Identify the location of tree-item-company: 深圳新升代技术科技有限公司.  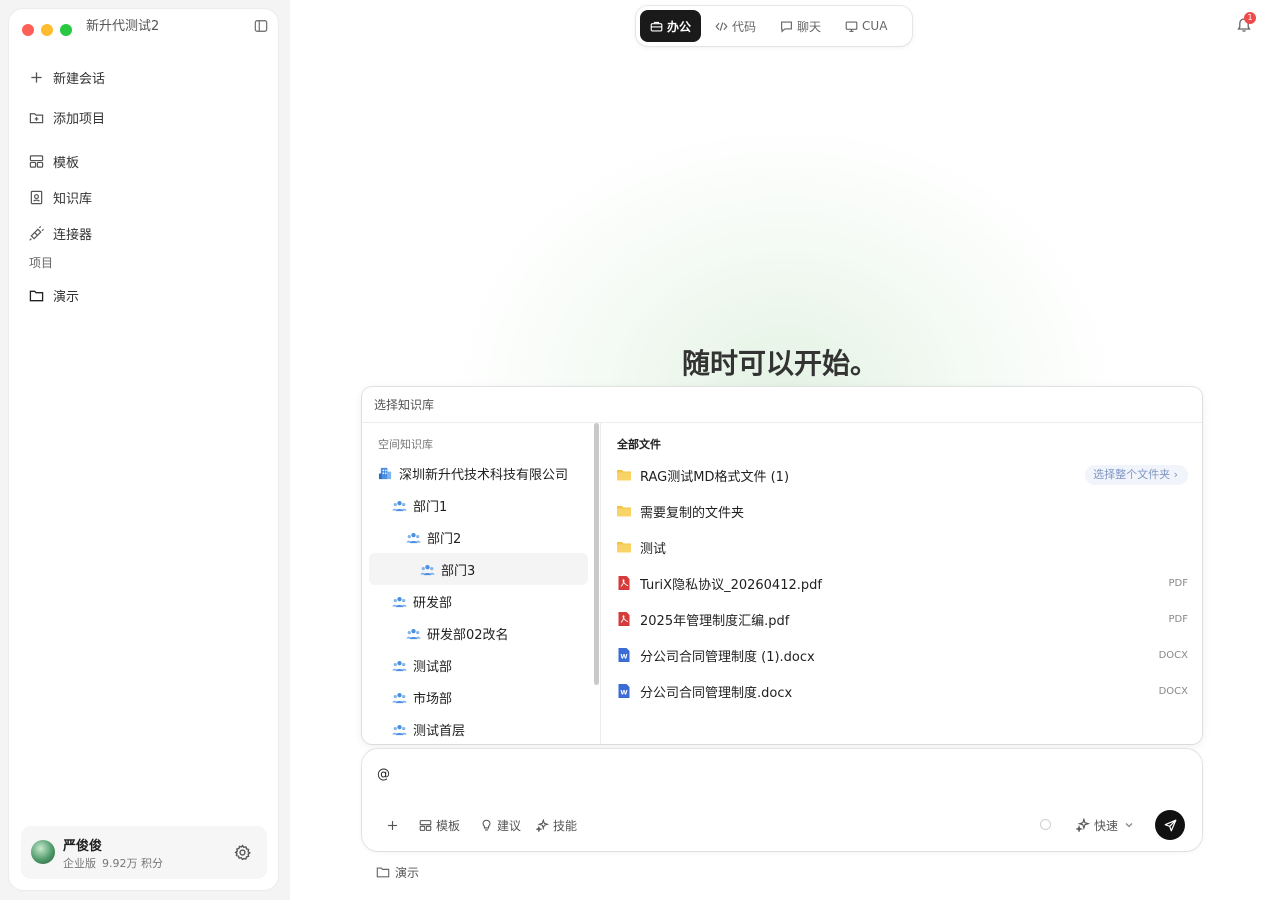
(483, 473).